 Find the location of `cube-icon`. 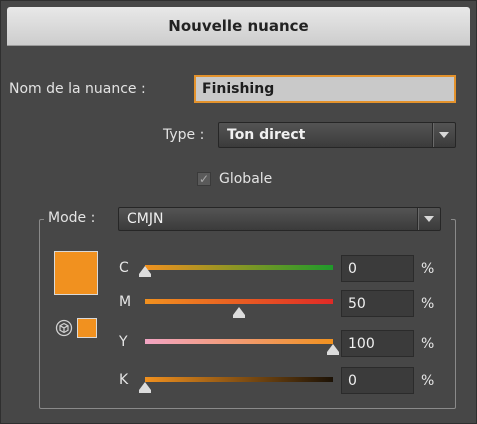

cube-icon is located at coordinates (64, 328).